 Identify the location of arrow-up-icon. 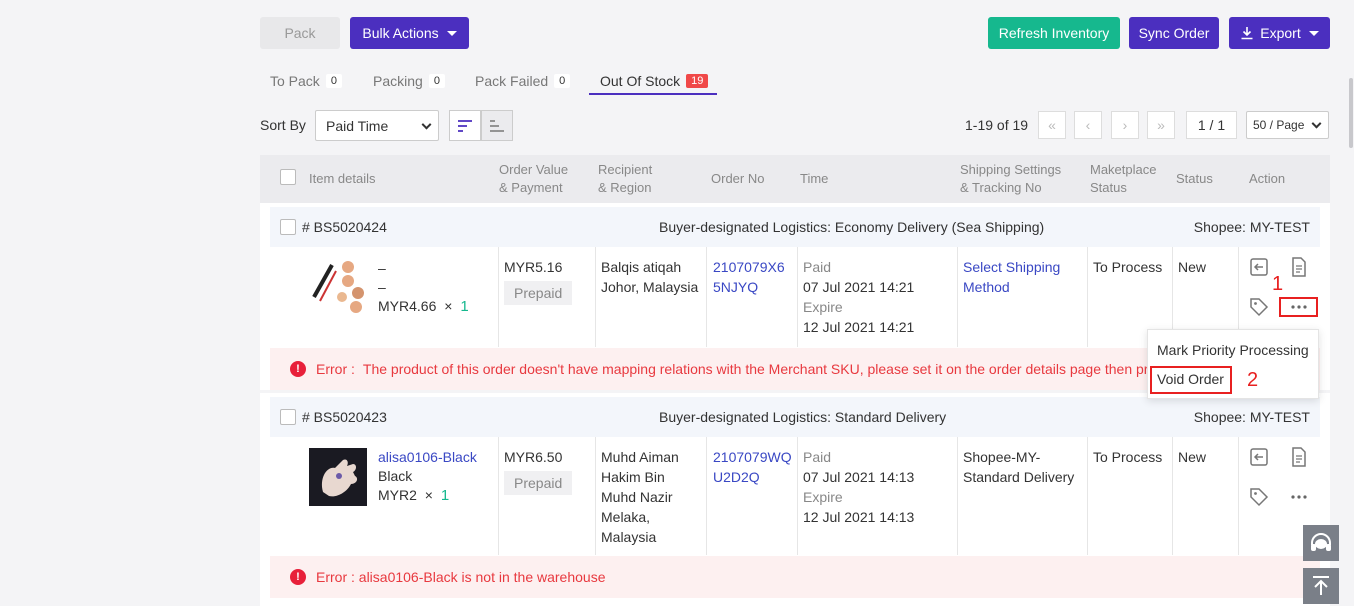
(1321, 585).